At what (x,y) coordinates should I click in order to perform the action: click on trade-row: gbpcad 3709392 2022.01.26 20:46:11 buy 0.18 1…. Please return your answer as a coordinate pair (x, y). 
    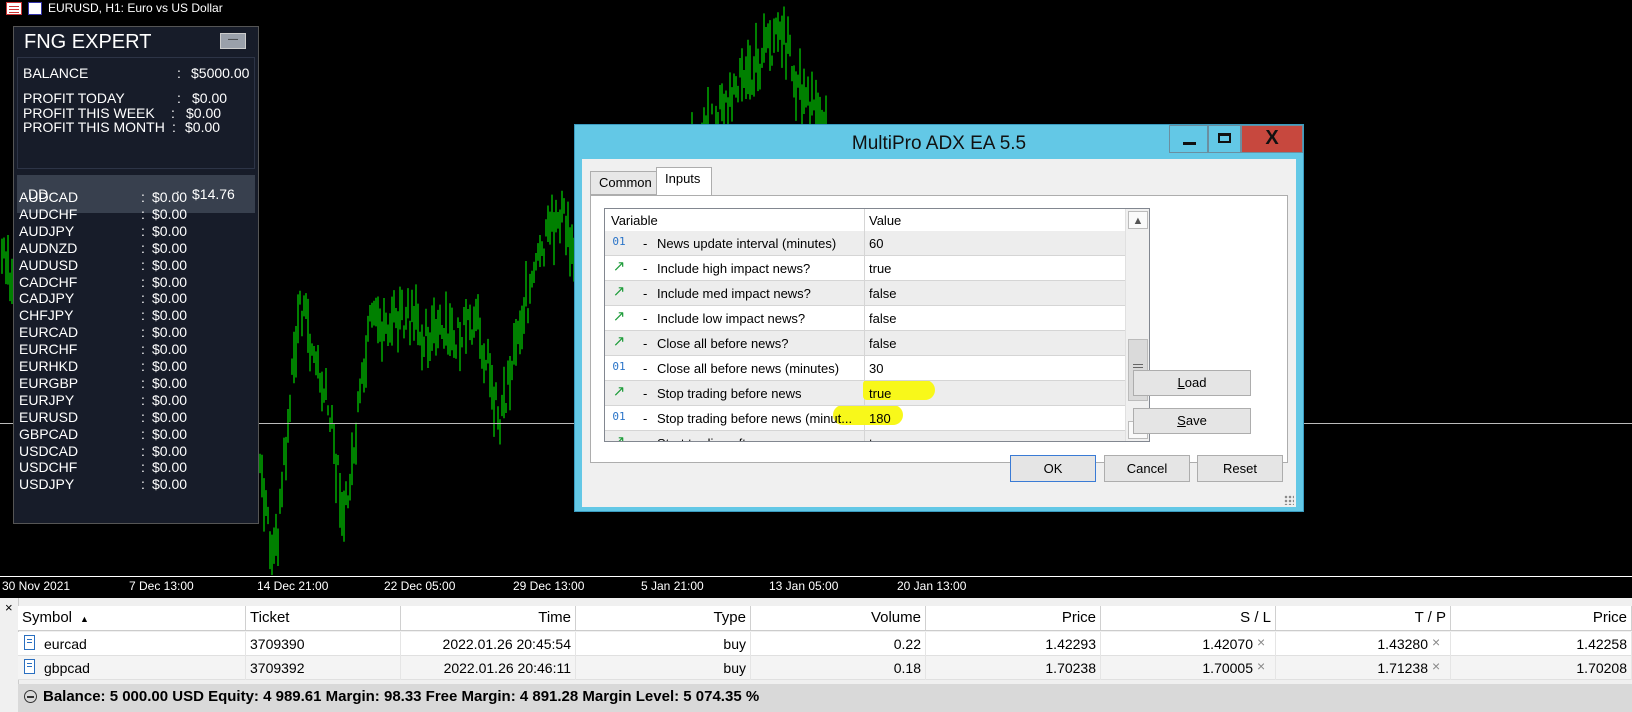
    Looking at the image, I should click on (825, 668).